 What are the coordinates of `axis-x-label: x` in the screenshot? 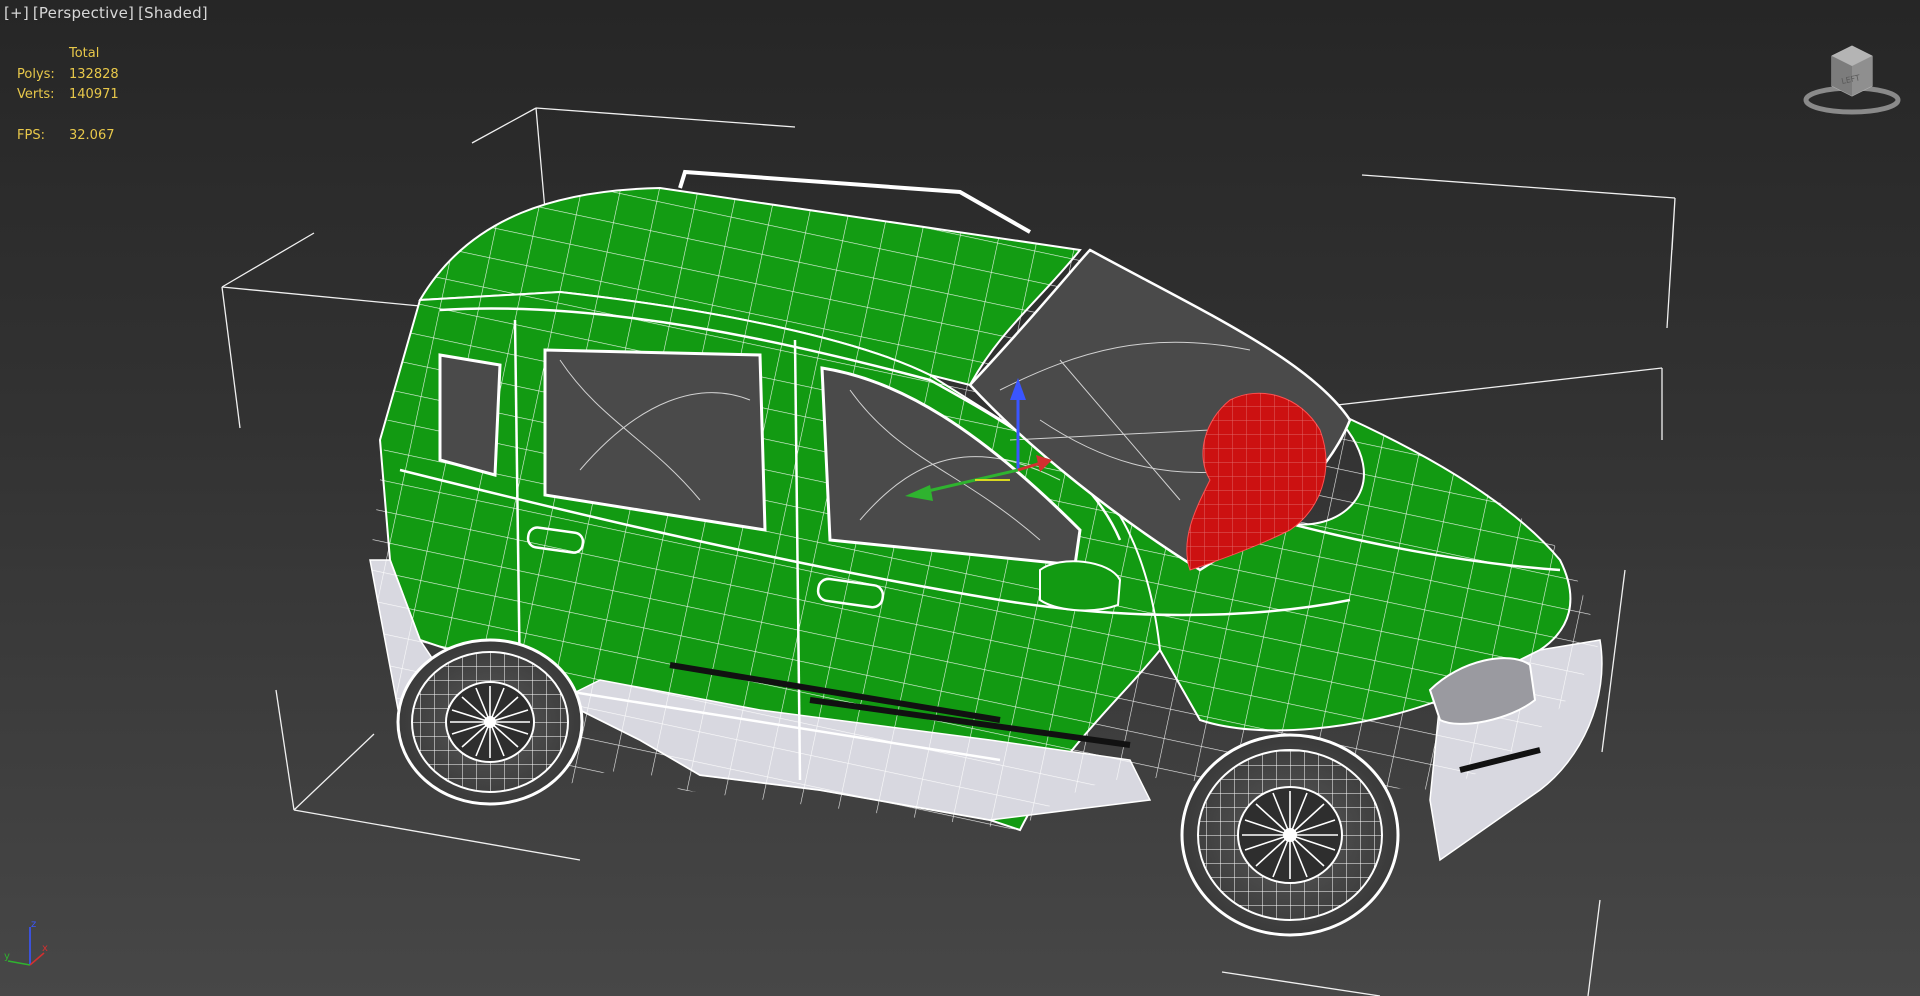 It's located at (45, 948).